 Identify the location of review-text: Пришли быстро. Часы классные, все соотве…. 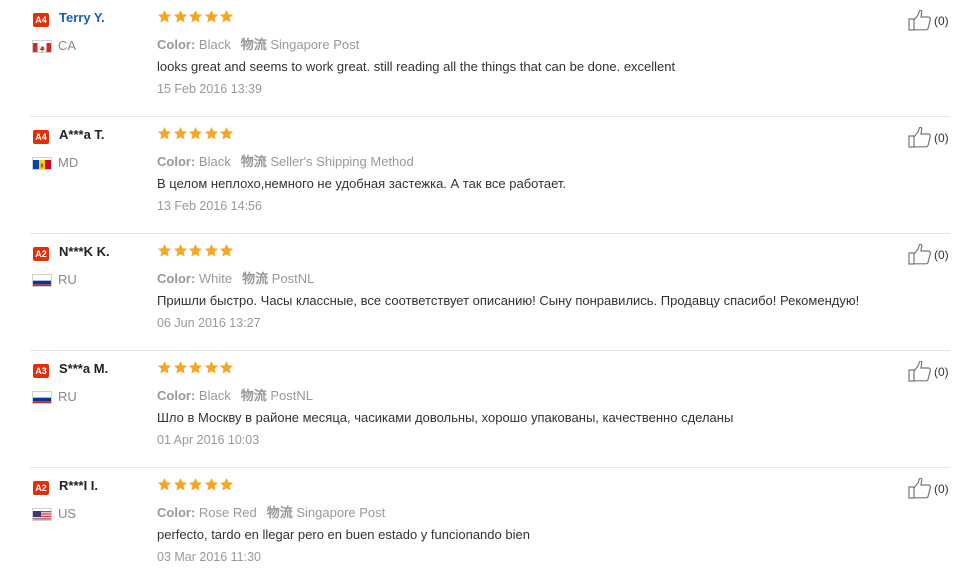
(508, 300).